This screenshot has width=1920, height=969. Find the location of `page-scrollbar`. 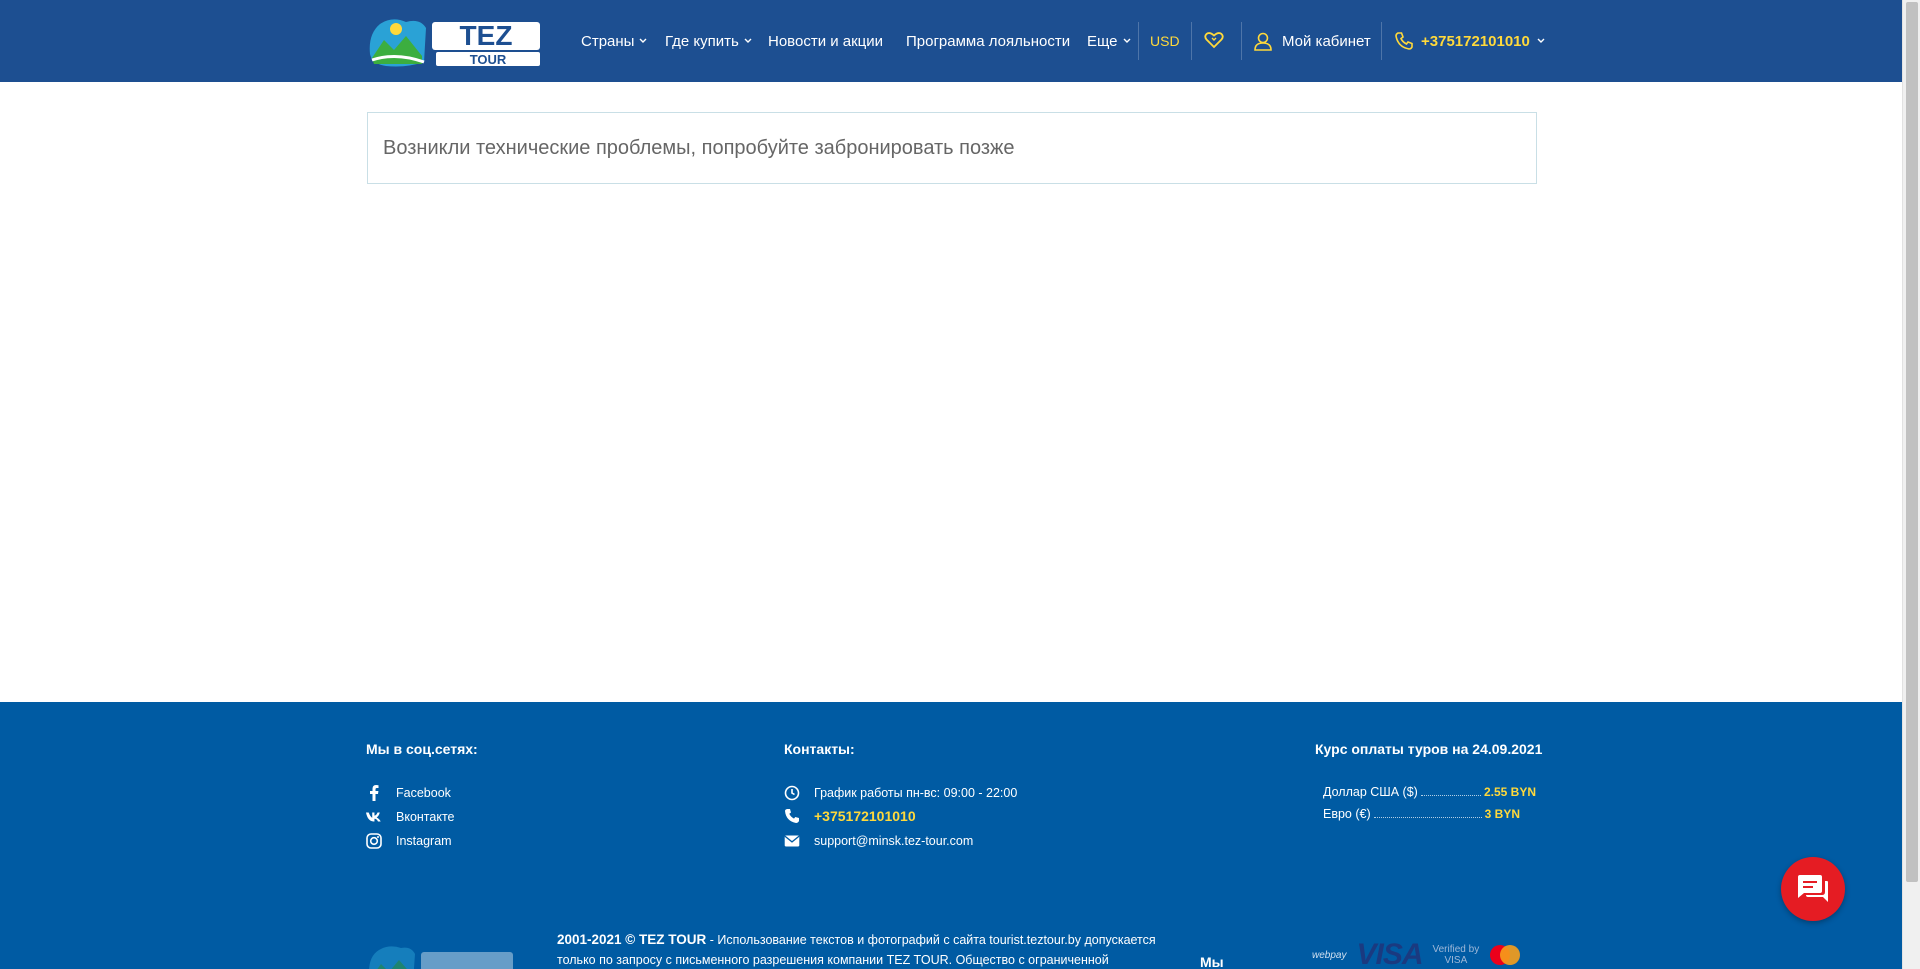

page-scrollbar is located at coordinates (1911, 484).